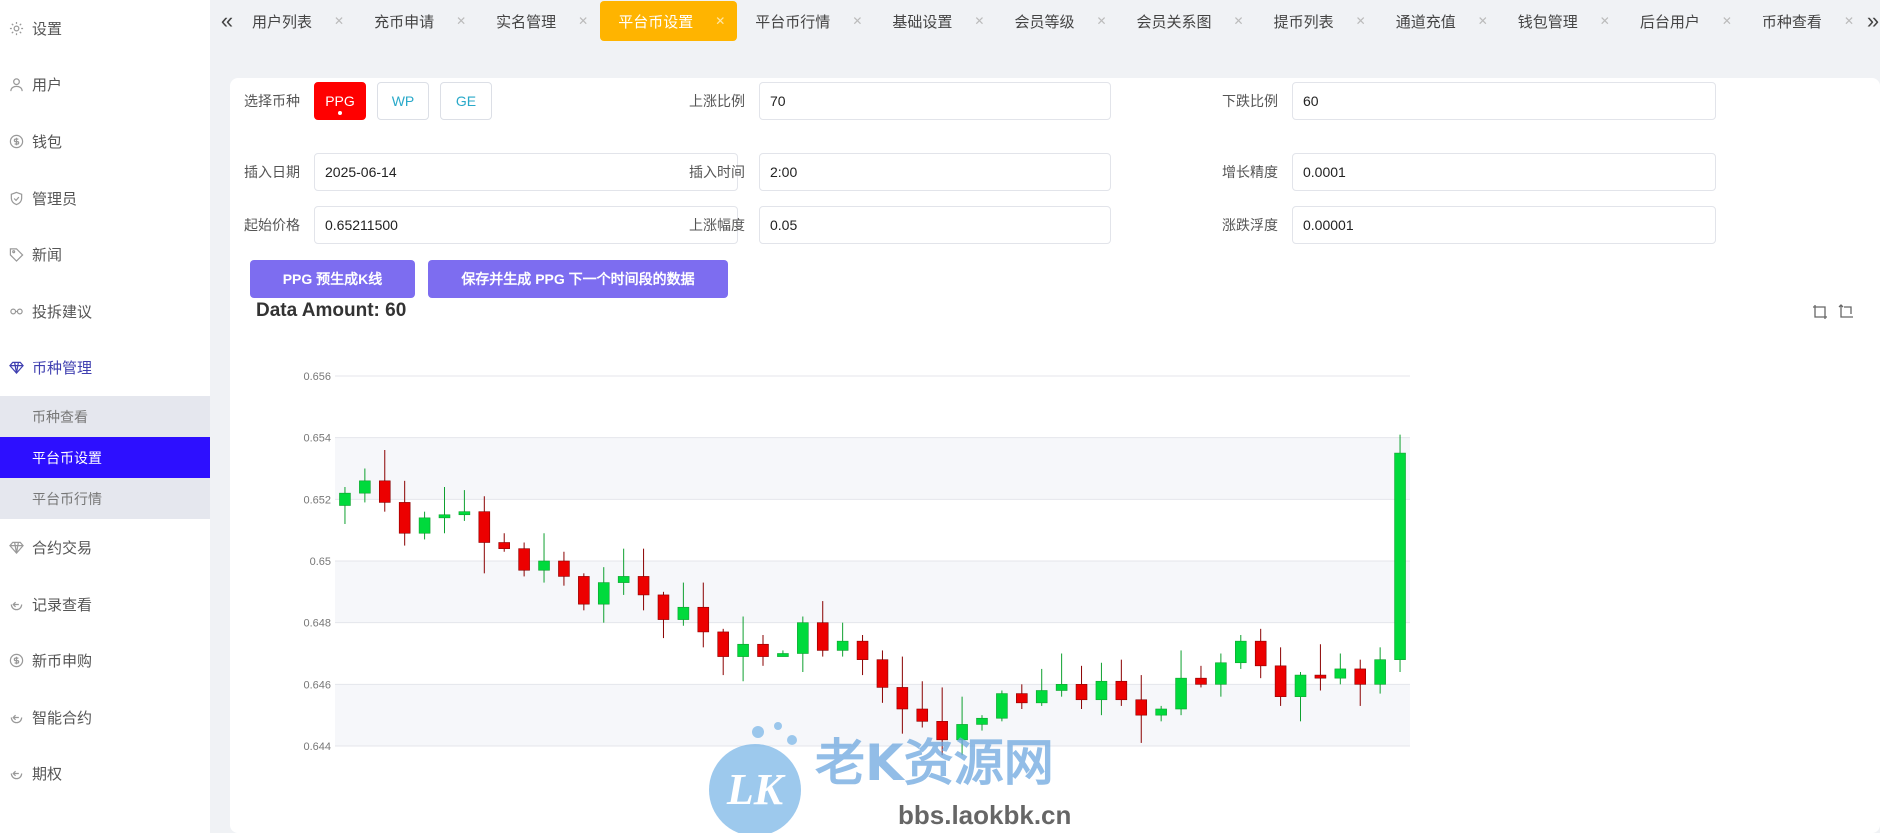 The image size is (1880, 833). What do you see at coordinates (935, 225) in the screenshot?
I see `rise-amp-input: 0.05` at bounding box center [935, 225].